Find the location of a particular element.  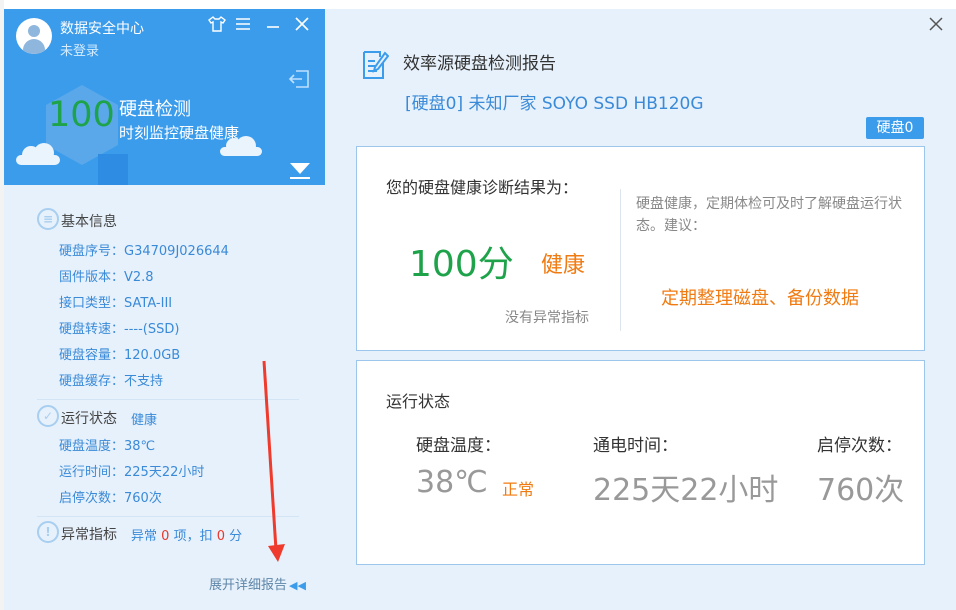

disk-name: [硬盘0] 未知厂家 SOYO SSD HB120G is located at coordinates (554, 104).